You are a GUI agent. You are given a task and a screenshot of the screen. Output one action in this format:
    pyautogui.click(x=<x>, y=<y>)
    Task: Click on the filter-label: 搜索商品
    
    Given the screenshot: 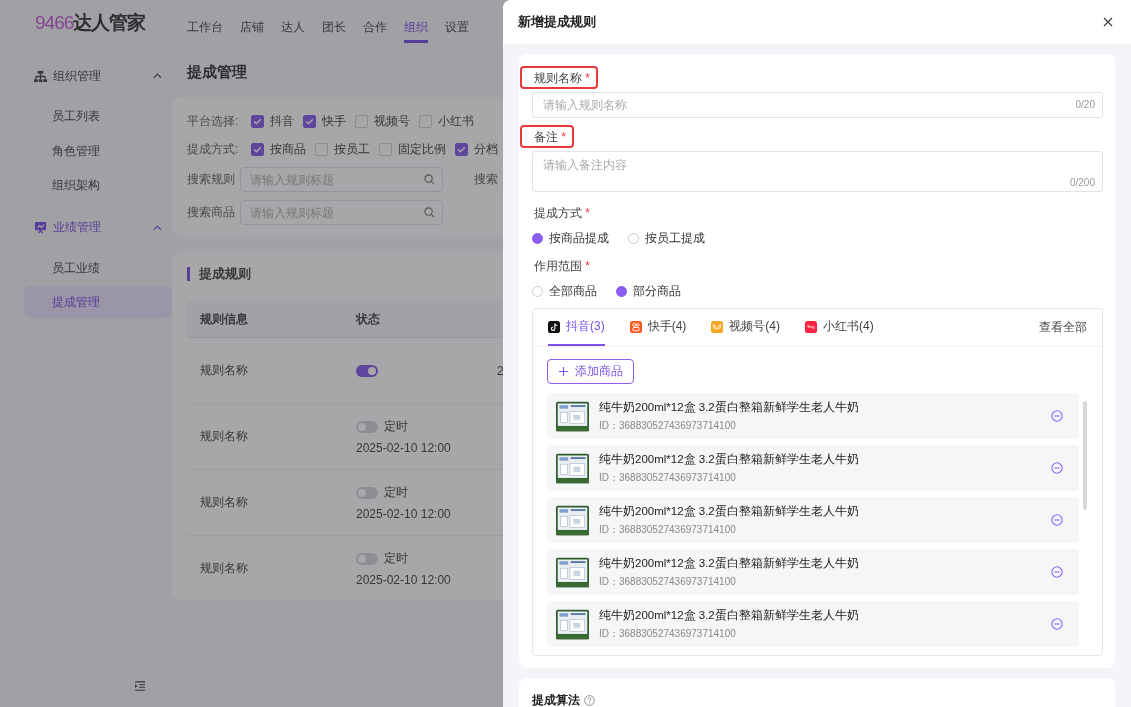 What is the action you would take?
    pyautogui.click(x=211, y=212)
    